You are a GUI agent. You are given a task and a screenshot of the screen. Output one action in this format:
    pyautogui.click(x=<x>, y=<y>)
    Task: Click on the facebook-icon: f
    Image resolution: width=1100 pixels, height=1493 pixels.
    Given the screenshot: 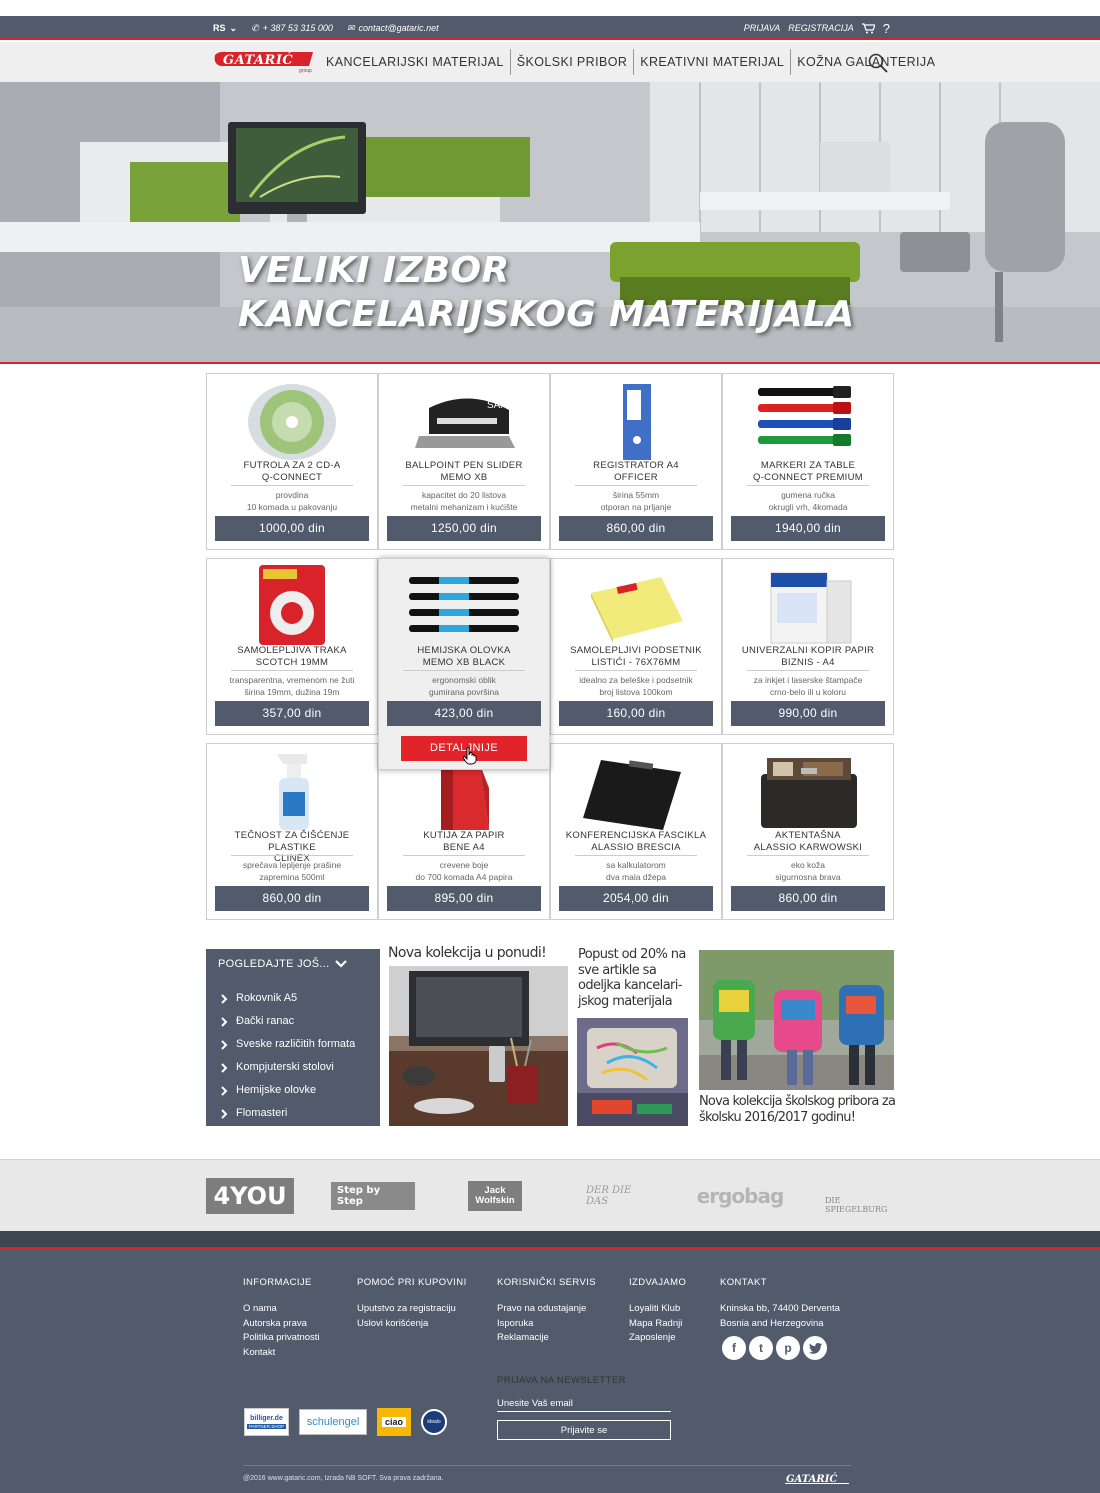 What is the action you would take?
    pyautogui.click(x=734, y=1348)
    